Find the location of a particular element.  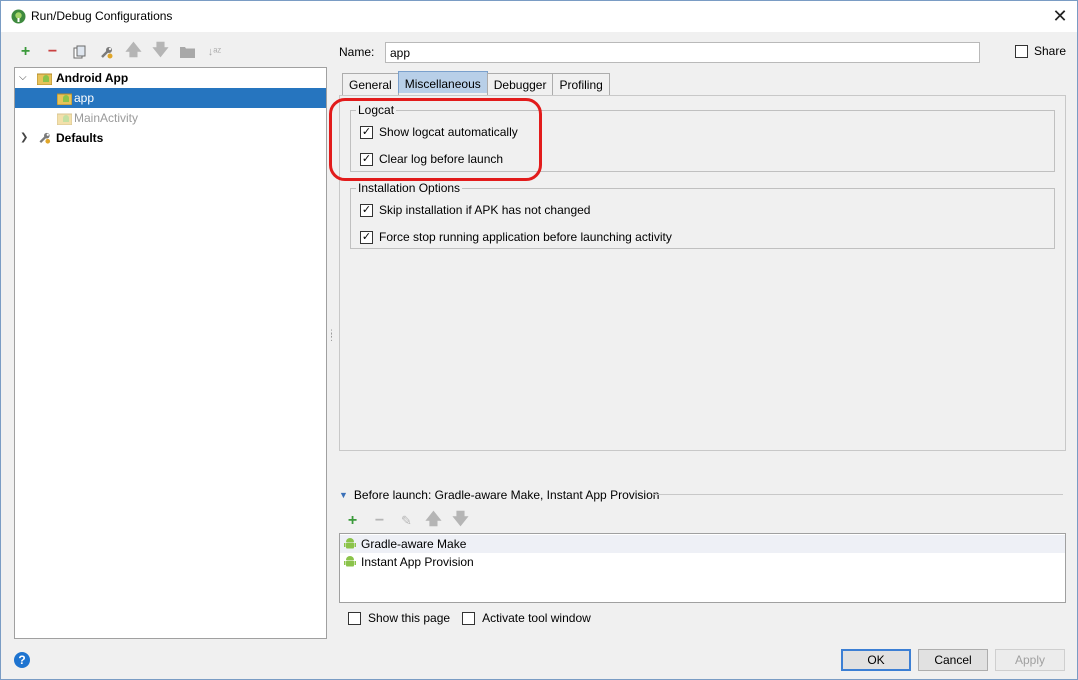

sort-icon: ↓ᵃᶻ is located at coordinates (214, 52).